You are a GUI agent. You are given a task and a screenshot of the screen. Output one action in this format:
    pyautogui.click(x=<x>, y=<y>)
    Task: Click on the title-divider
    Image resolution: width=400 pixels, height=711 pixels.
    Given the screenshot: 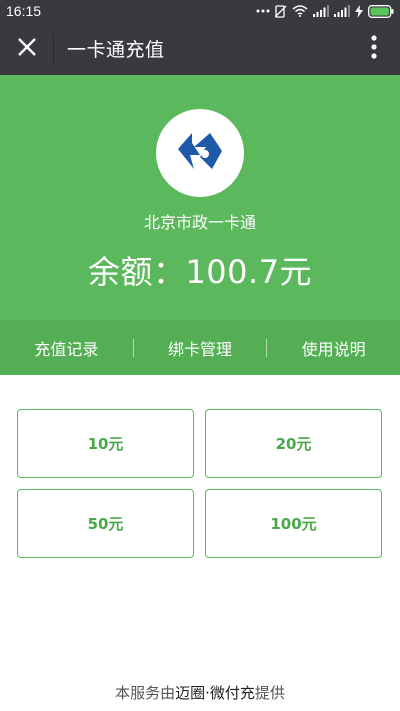 What is the action you would take?
    pyautogui.click(x=53, y=49)
    